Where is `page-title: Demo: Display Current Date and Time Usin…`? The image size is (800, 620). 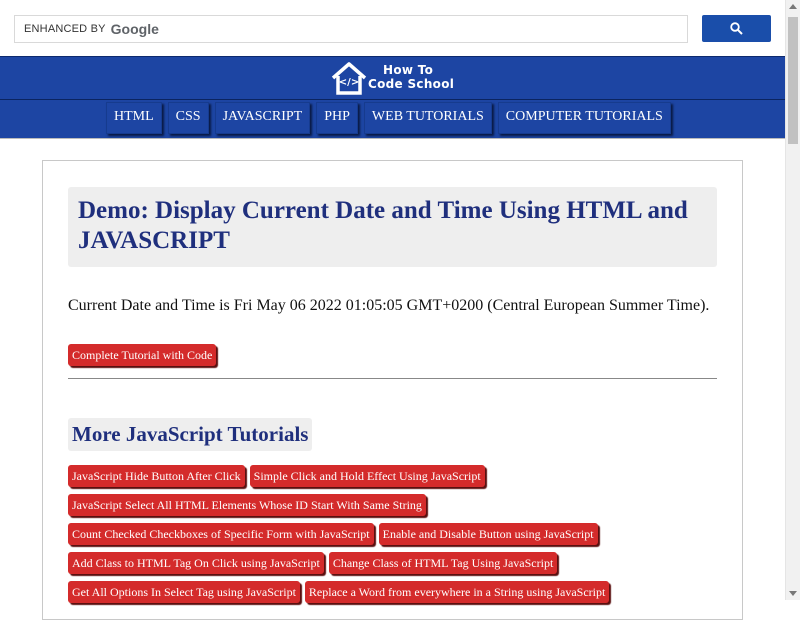
page-title: Demo: Display Current Date and Time Usin… is located at coordinates (383, 225).